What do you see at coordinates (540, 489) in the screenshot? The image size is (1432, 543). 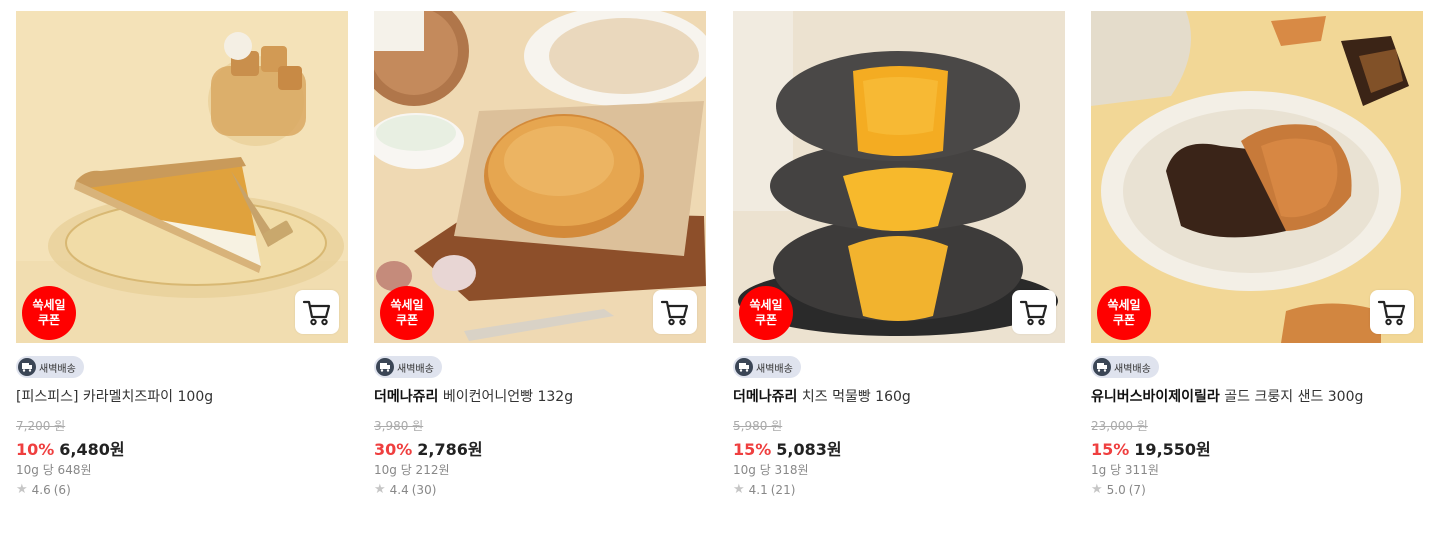 I see `rating: ★ 4.4 (30)` at bounding box center [540, 489].